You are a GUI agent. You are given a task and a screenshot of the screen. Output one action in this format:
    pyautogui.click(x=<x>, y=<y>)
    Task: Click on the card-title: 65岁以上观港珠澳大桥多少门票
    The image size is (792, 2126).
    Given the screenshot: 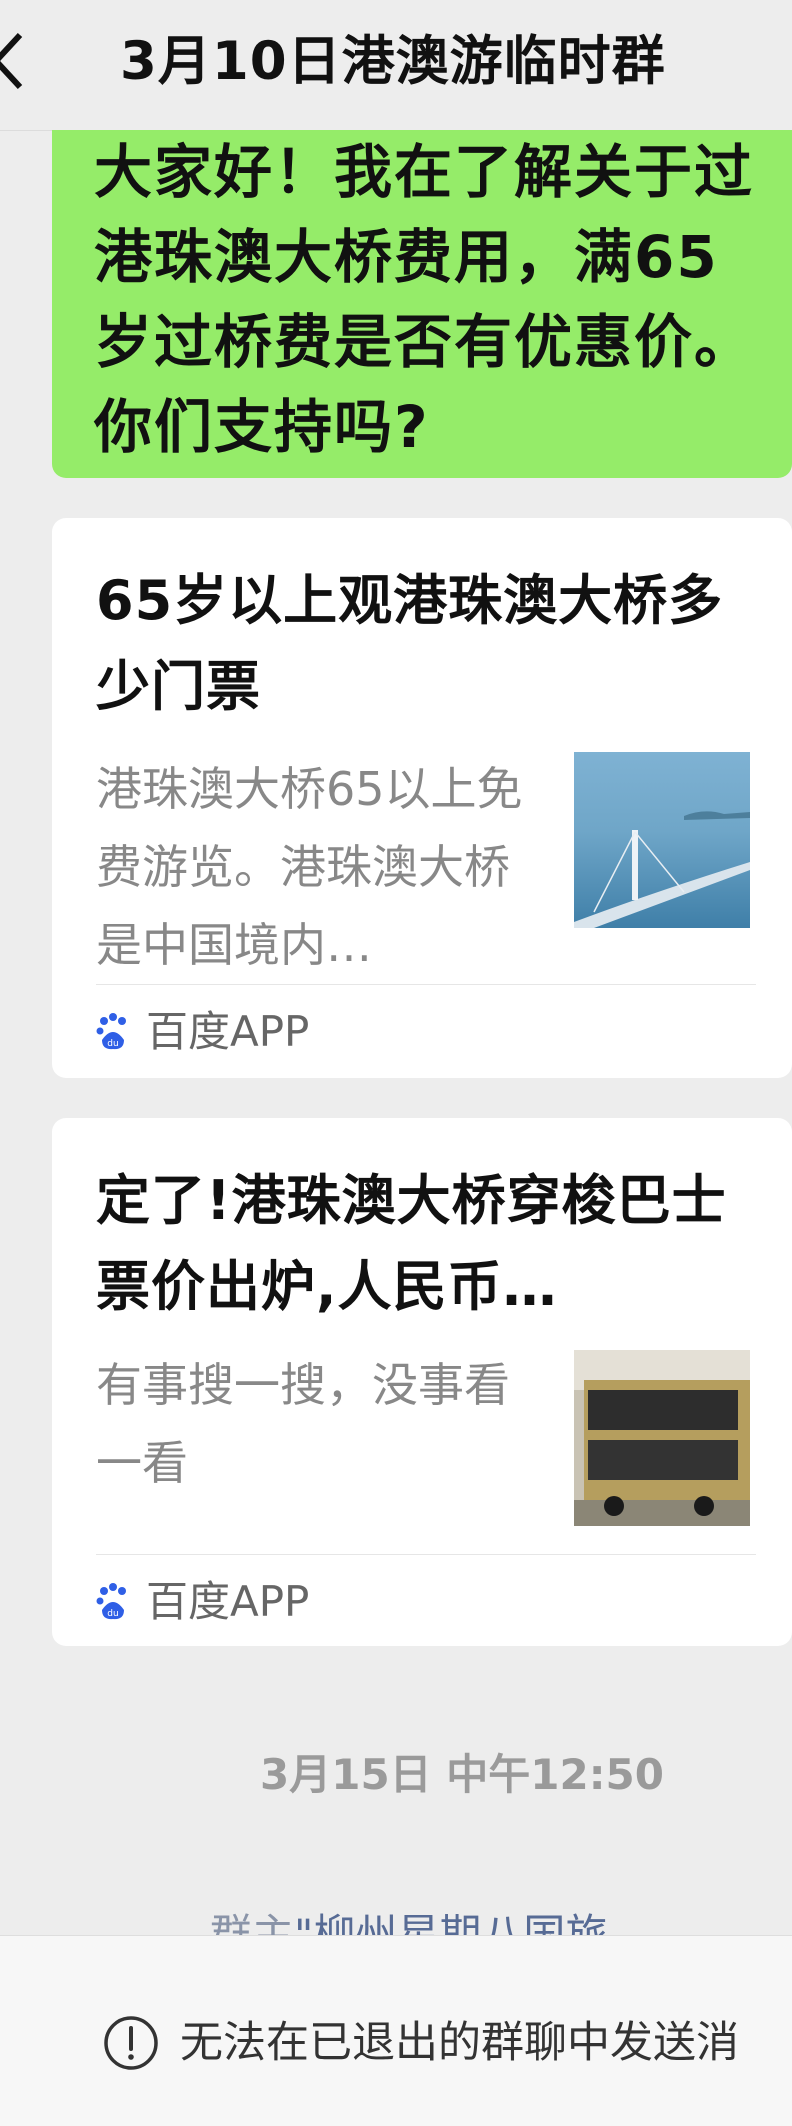 What is the action you would take?
    pyautogui.click(x=410, y=643)
    